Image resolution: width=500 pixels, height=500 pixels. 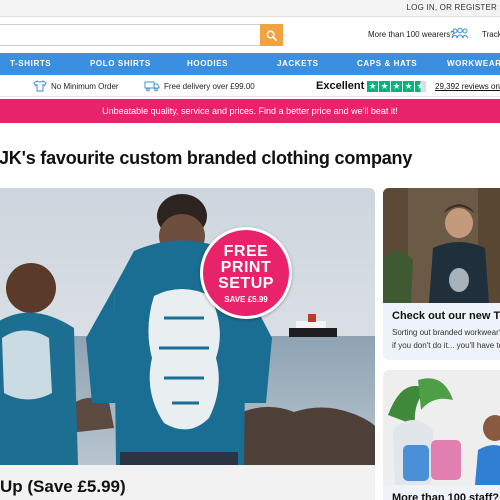 What do you see at coordinates (40, 86) in the screenshot?
I see `tshirt-icon` at bounding box center [40, 86].